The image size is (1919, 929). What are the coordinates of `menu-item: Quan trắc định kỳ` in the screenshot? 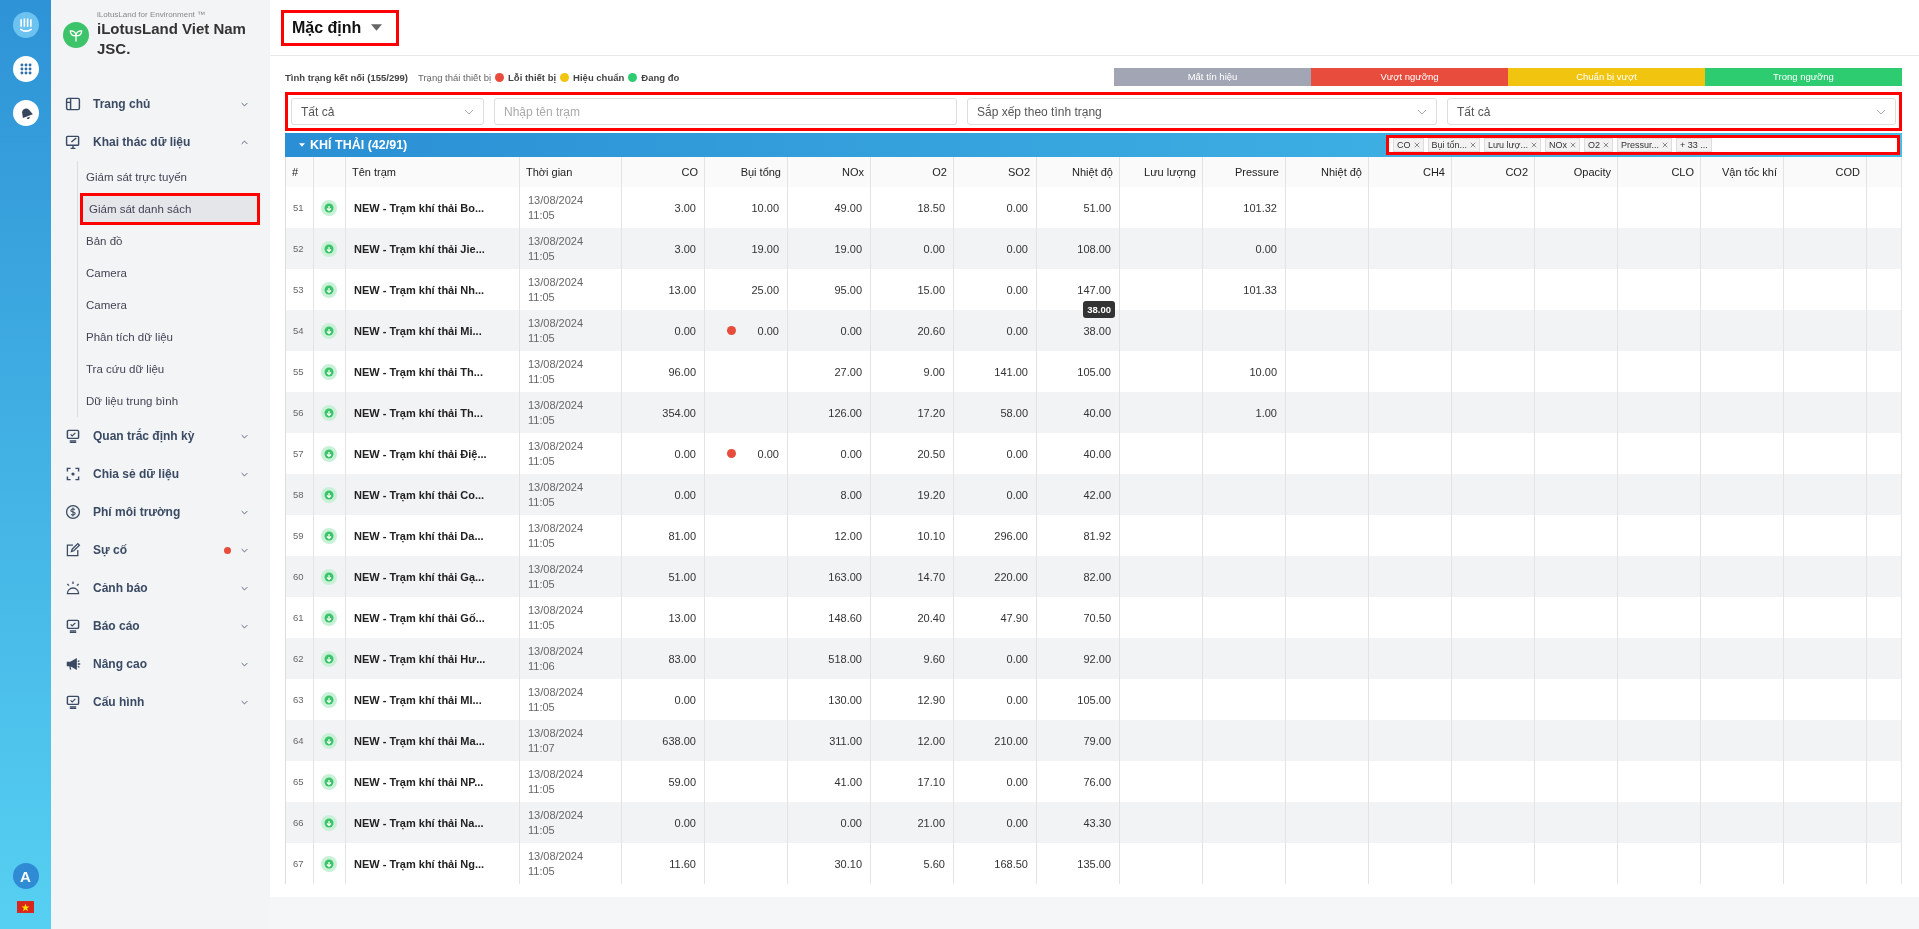 It's located at (162, 436).